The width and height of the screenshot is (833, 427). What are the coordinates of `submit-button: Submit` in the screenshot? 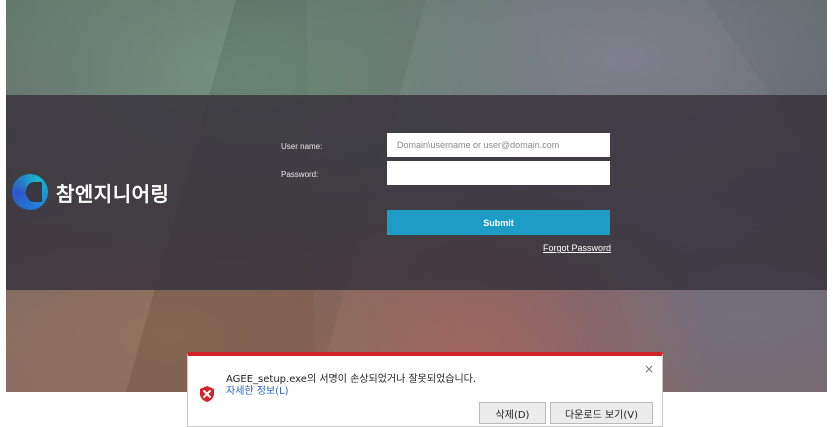 It's located at (498, 222).